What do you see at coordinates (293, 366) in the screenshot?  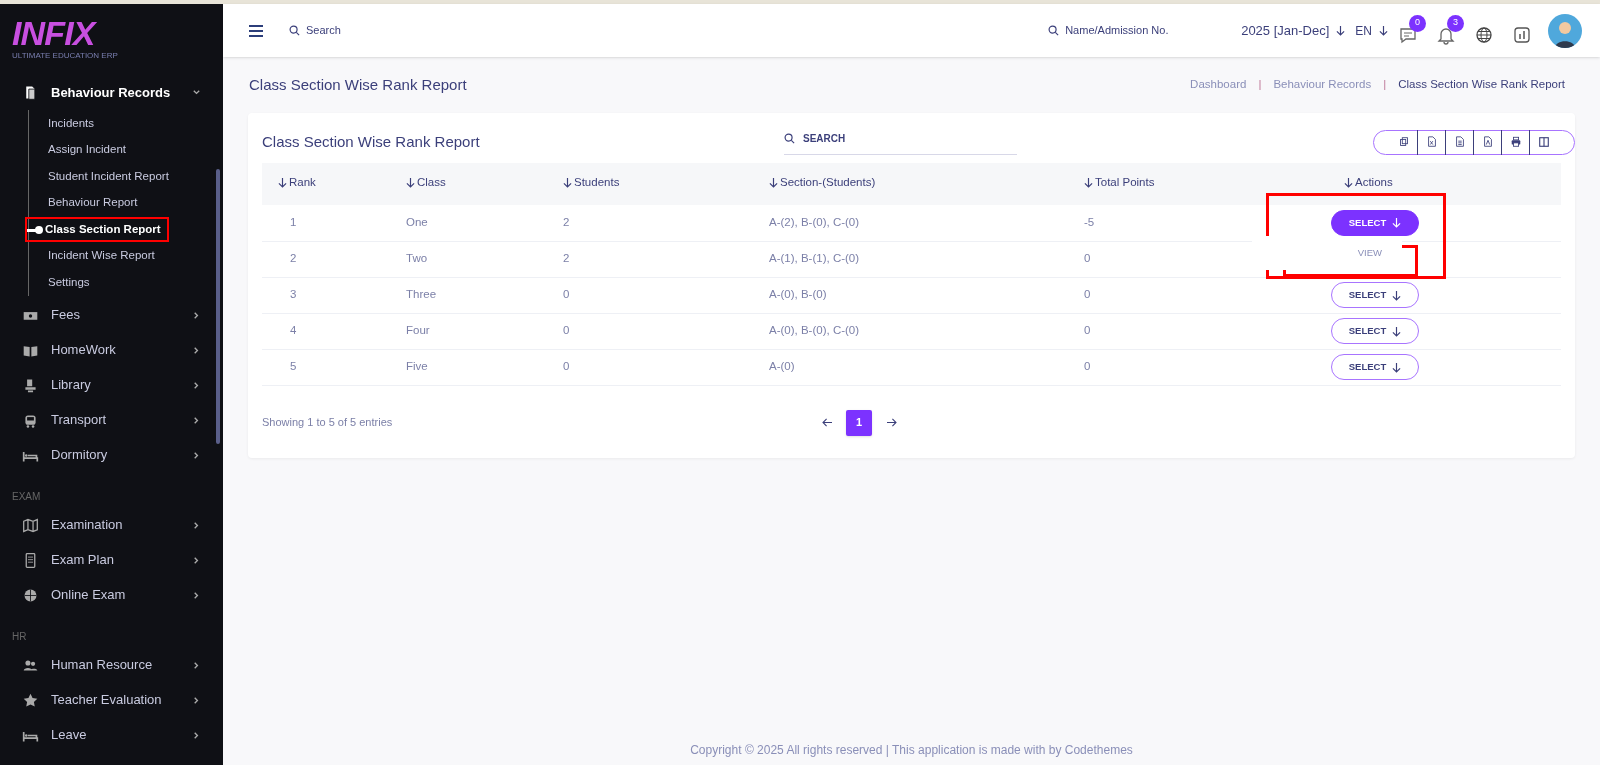 I see `table-cell: 5` at bounding box center [293, 366].